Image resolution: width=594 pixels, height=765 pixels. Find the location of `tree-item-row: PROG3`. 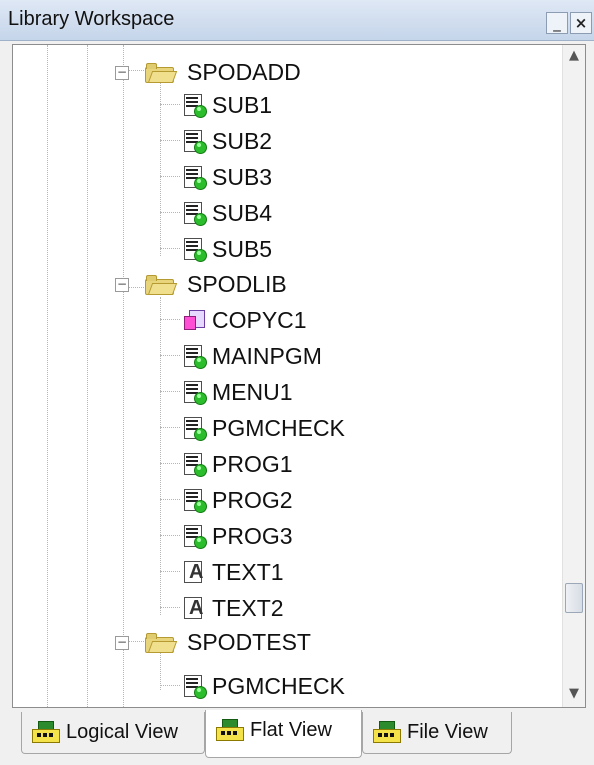

tree-item-row: PROG3 is located at coordinates (290, 536).